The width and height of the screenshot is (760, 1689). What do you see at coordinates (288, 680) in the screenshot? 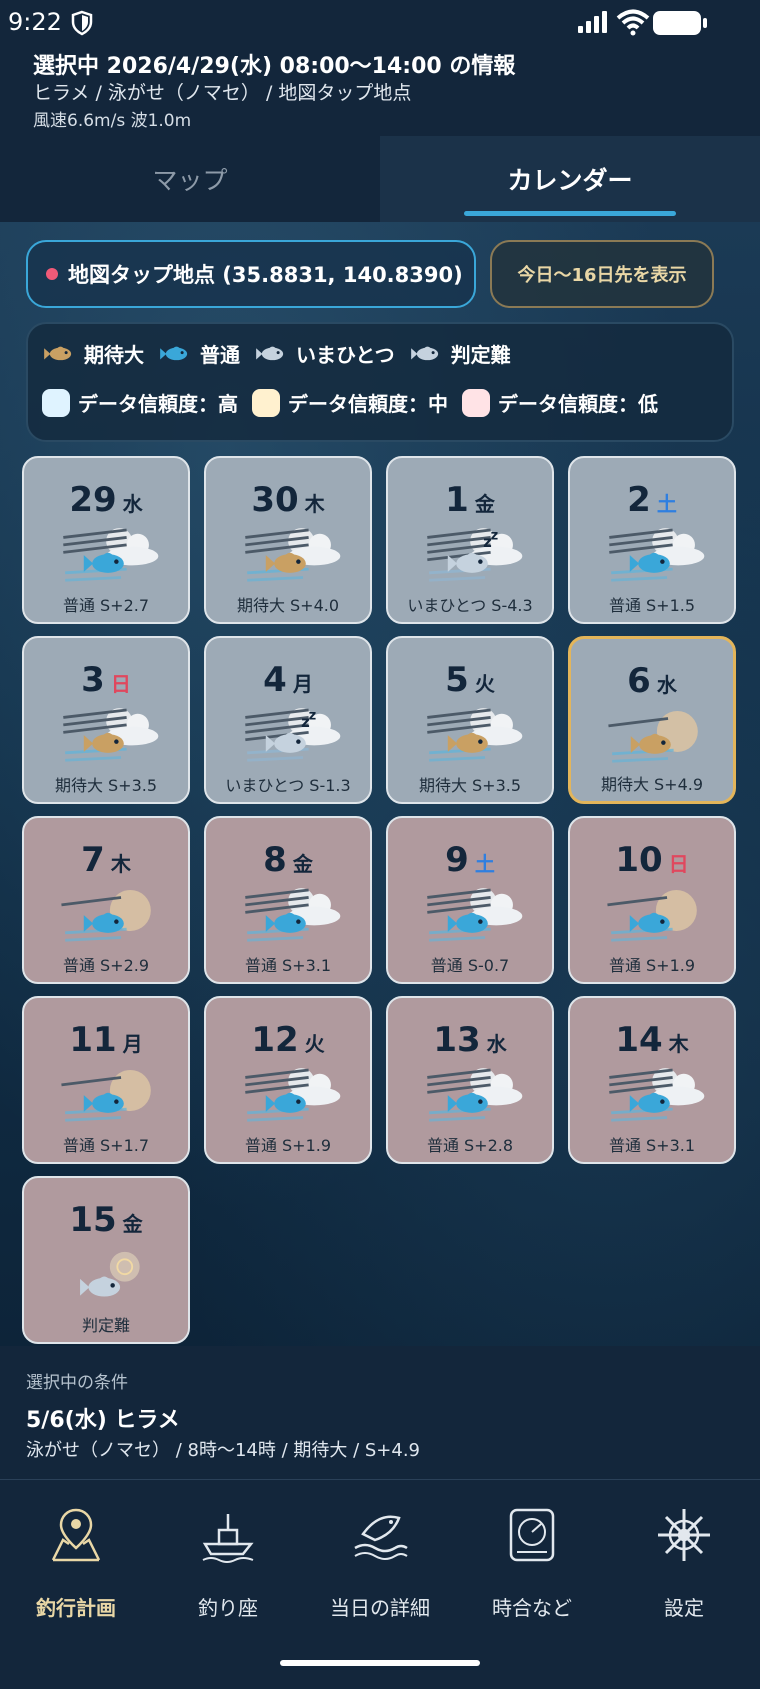
I see `day-number-row: 4月` at bounding box center [288, 680].